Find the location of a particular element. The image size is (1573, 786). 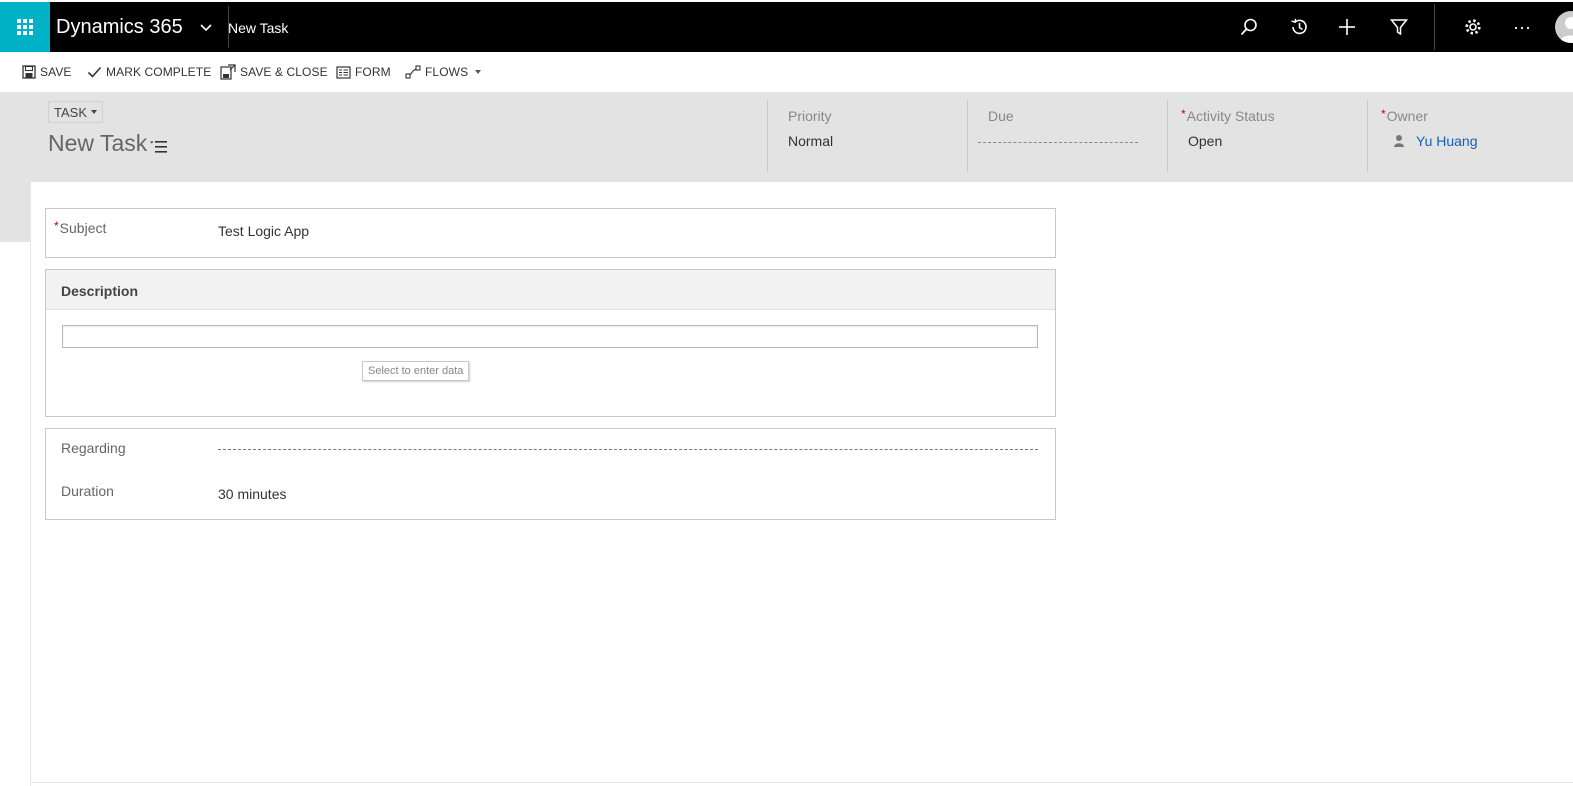

owner-label: *Owner is located at coordinates (1404, 115).